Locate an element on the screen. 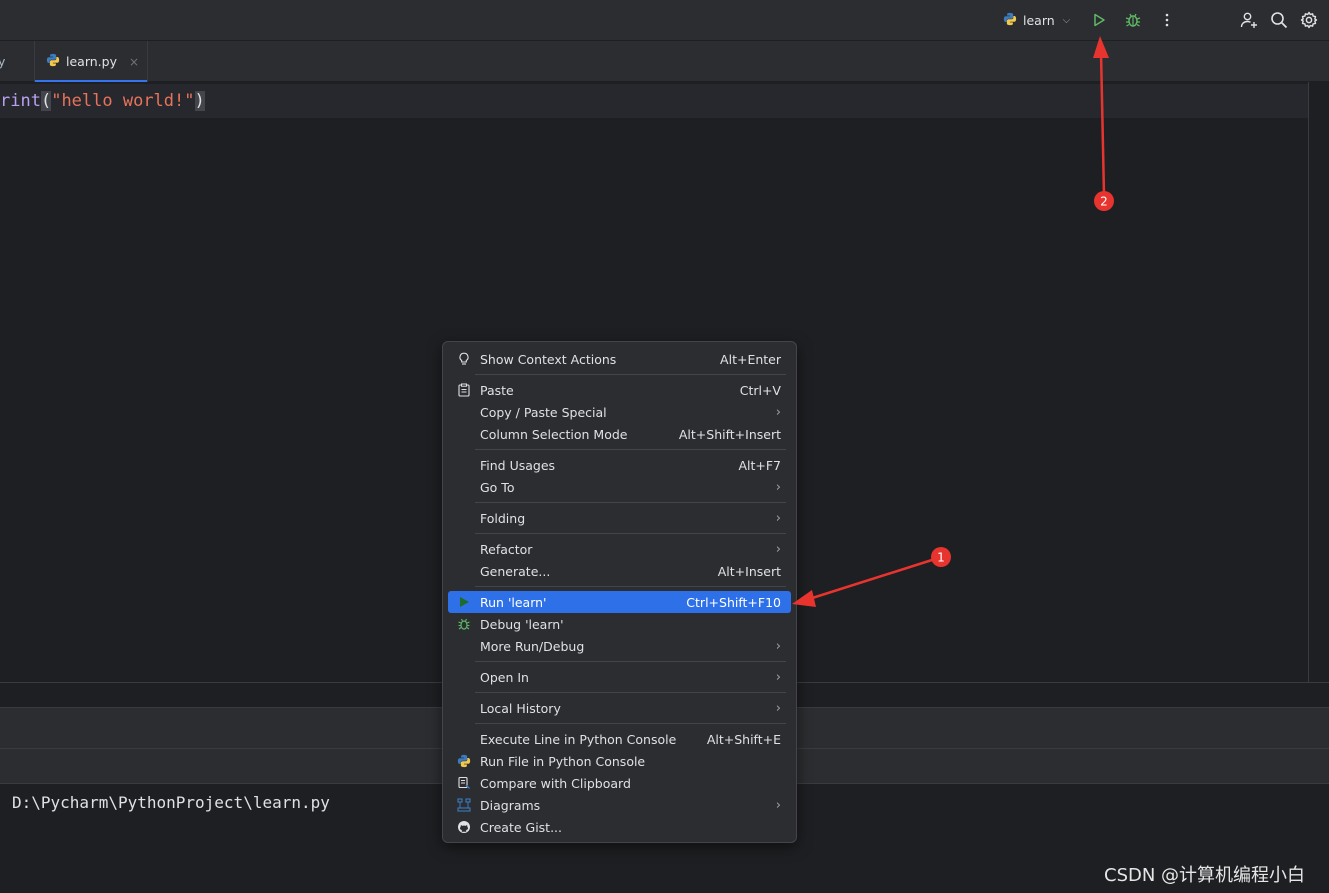 Image resolution: width=1329 pixels, height=893 pixels. compare-icon is located at coordinates (464, 783).